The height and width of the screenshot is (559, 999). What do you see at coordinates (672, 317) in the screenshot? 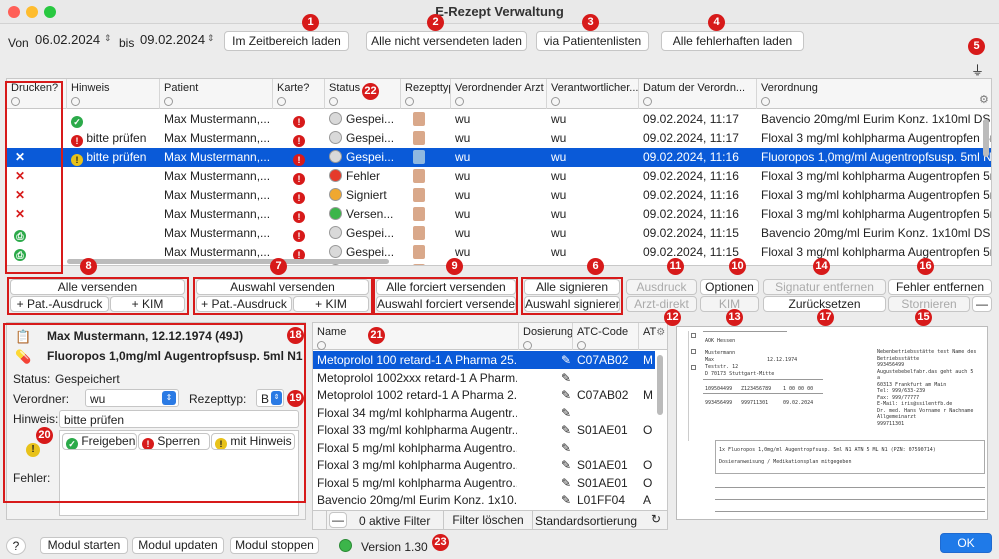
I see `annotation-badge: 12` at bounding box center [672, 317].